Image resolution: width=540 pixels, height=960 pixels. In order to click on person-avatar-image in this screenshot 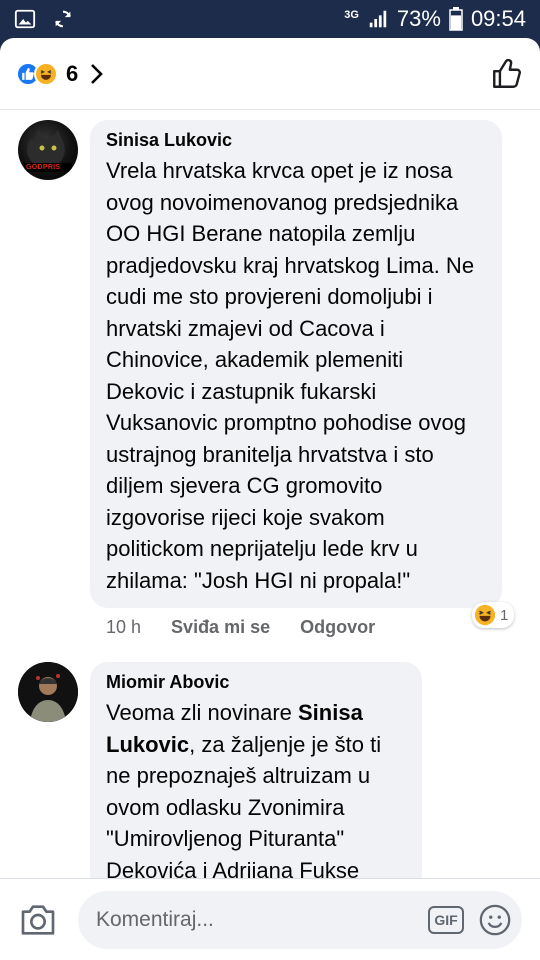, I will do `click(48, 692)`.